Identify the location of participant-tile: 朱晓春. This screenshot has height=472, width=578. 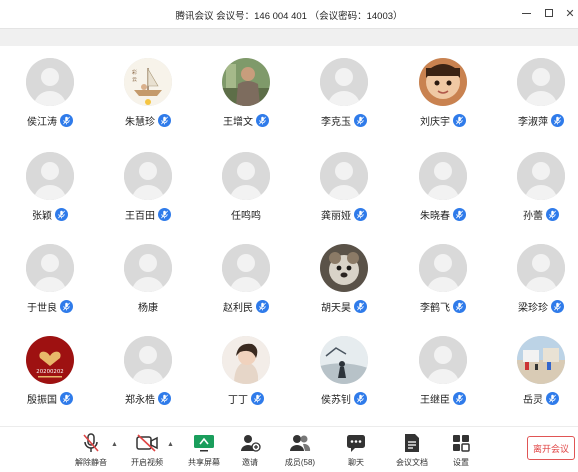
(443, 187).